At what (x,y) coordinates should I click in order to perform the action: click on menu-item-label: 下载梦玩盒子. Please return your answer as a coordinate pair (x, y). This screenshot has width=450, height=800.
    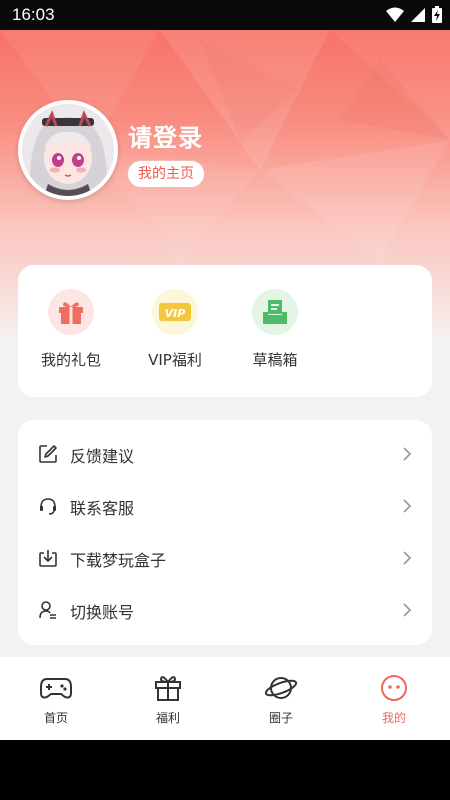
    Looking at the image, I should click on (118, 560).